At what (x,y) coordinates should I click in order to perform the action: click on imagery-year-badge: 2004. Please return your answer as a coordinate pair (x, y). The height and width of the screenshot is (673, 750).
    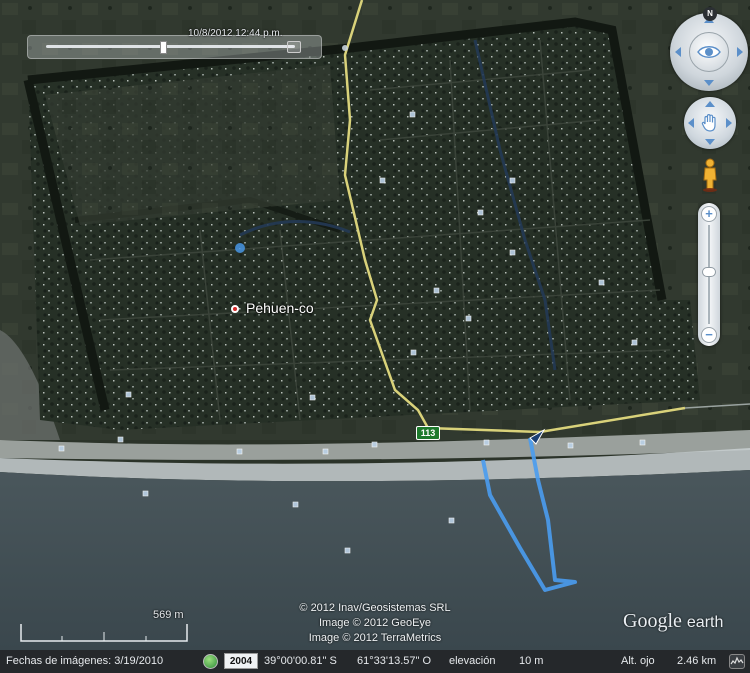
    Looking at the image, I should click on (241, 661).